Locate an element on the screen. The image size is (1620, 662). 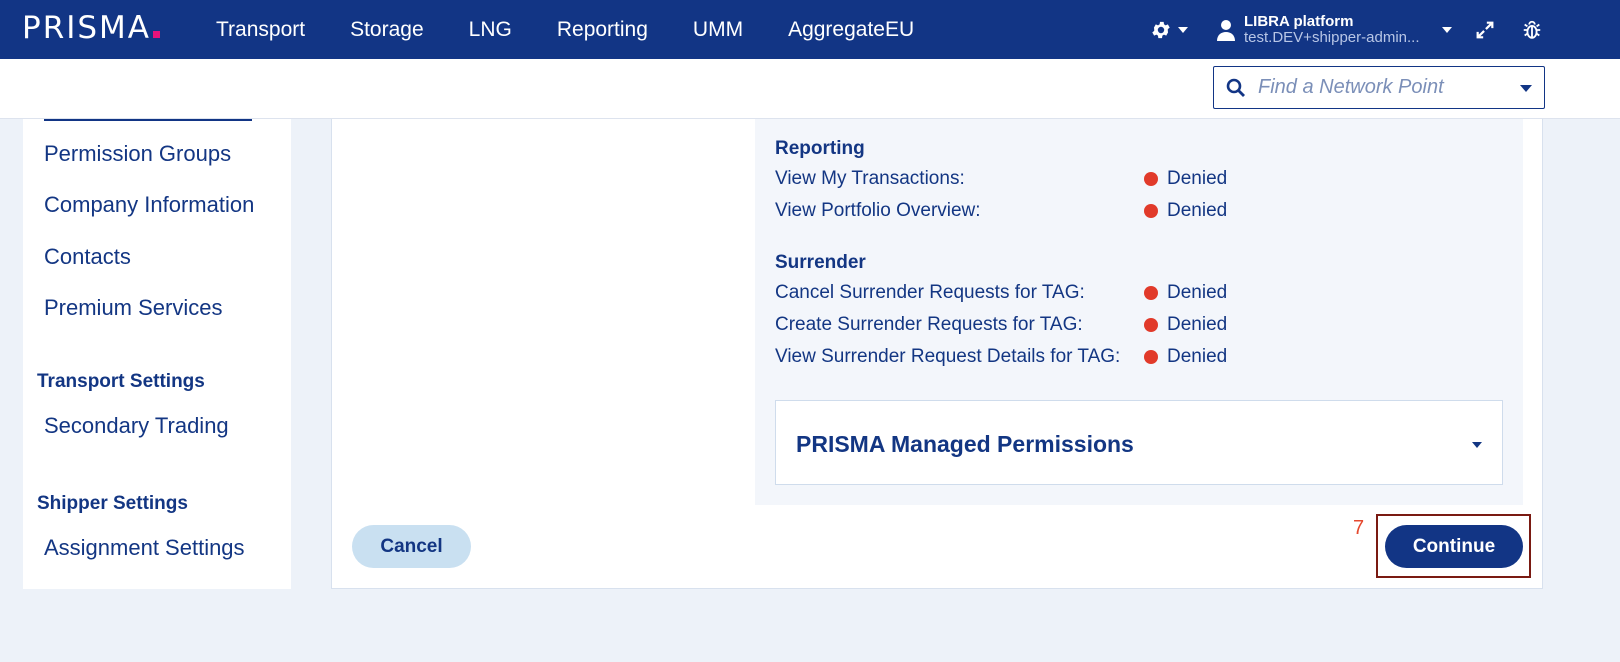
permission-label: Create Surrender Requests for TAG: is located at coordinates (929, 324).